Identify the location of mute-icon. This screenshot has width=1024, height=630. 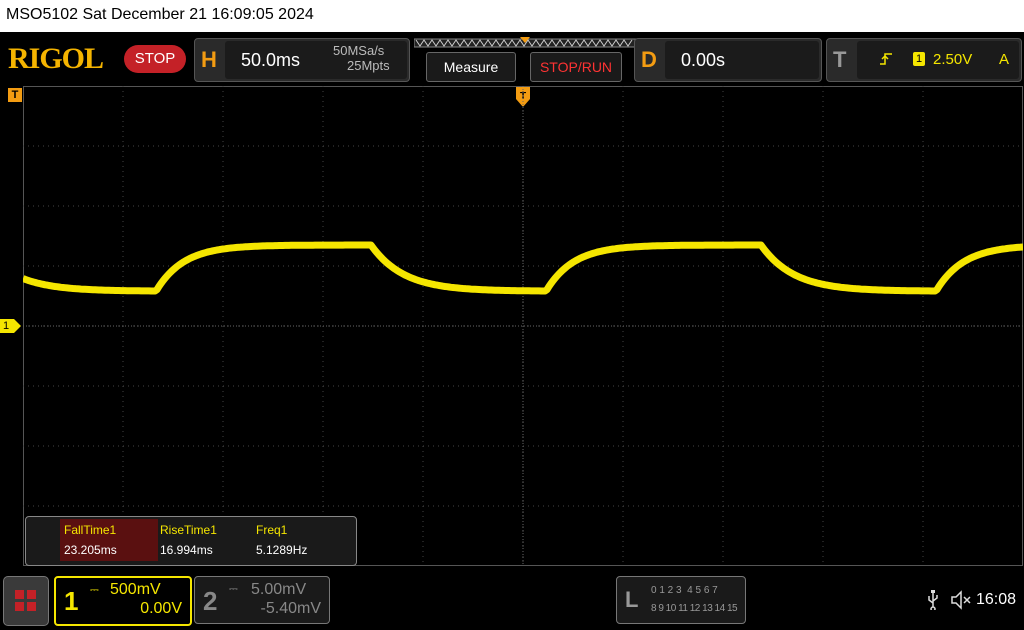
(961, 600).